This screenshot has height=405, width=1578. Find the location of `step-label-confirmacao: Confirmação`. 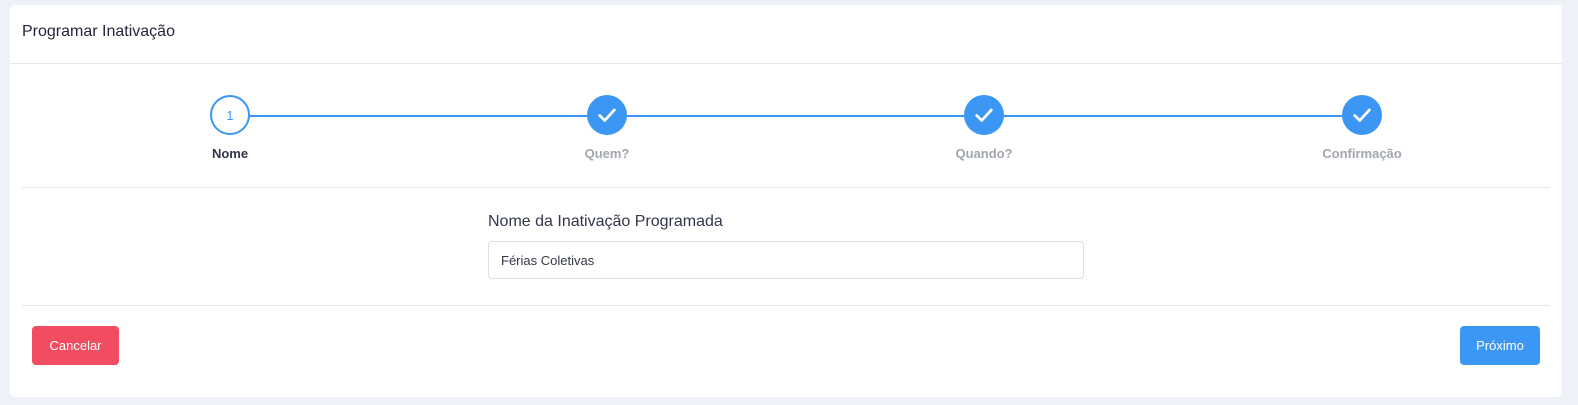

step-label-confirmacao: Confirmação is located at coordinates (1362, 153).